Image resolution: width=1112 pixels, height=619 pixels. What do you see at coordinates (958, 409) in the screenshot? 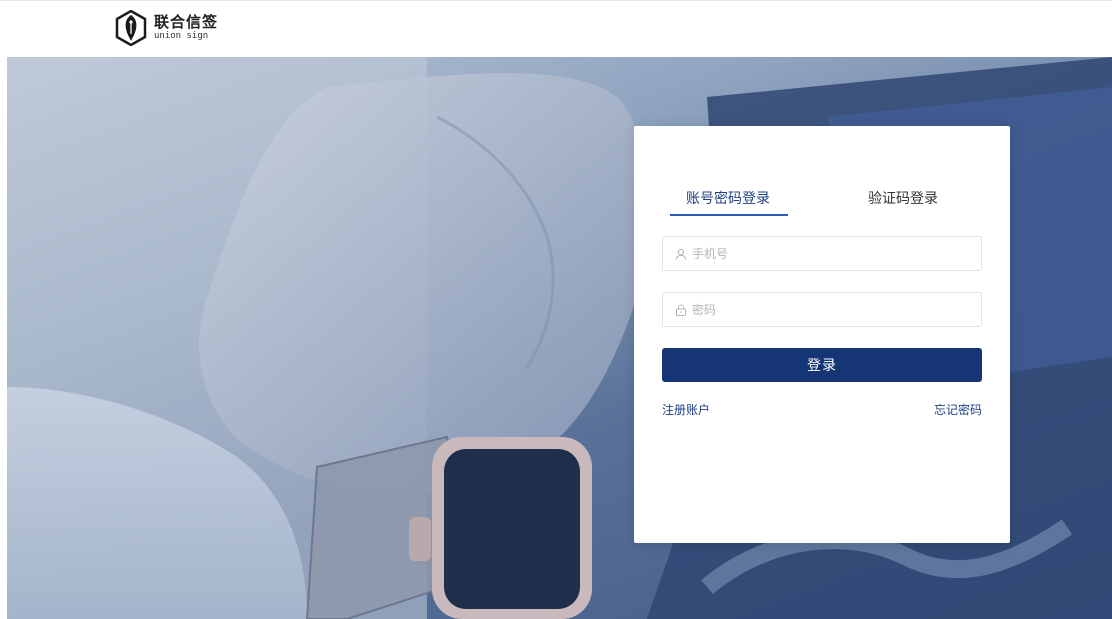
I see `forgot-password-link: 忘记密码` at bounding box center [958, 409].